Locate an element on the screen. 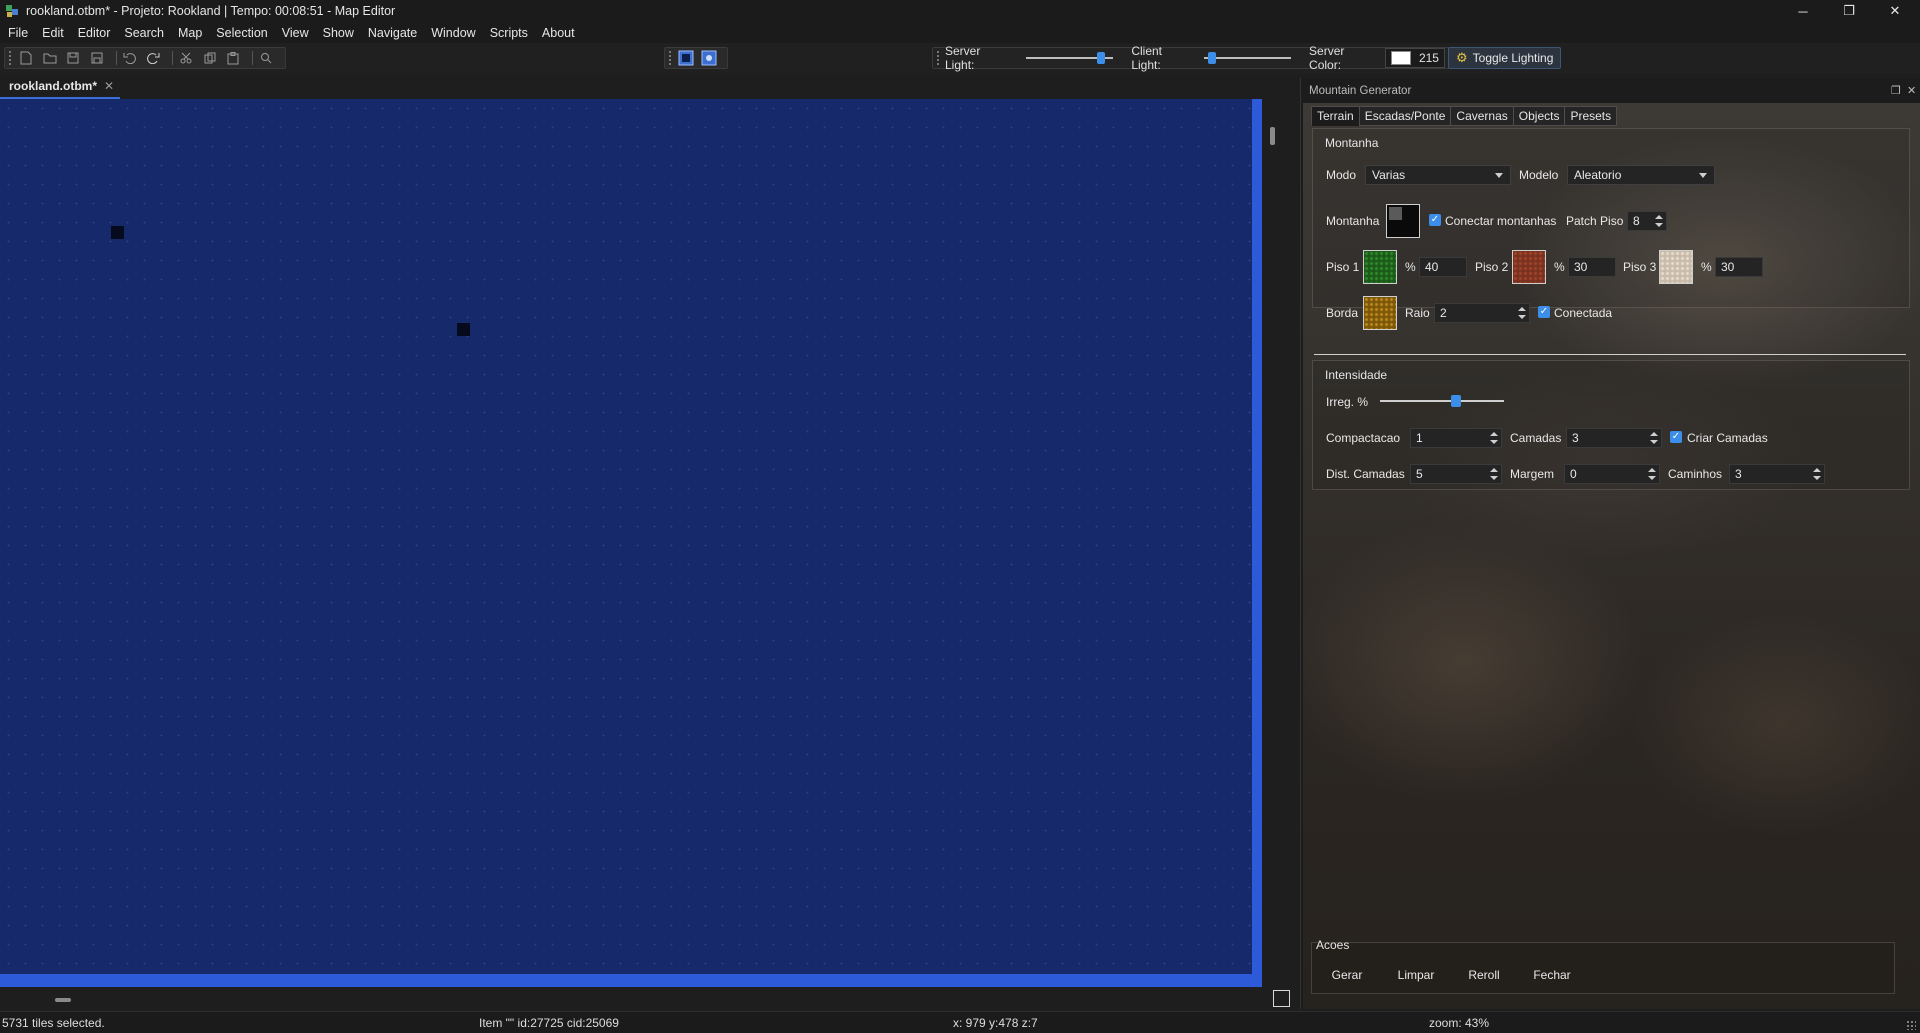 This screenshot has height=1033, width=1920. tab-escadas-ponte: Escadas/Ponte is located at coordinates (1404, 116).